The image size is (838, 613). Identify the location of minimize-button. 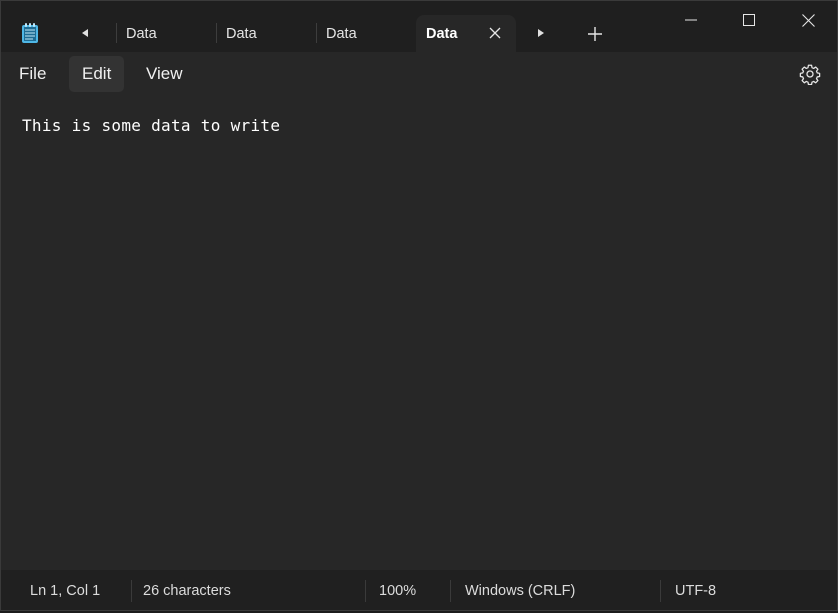
(691, 20).